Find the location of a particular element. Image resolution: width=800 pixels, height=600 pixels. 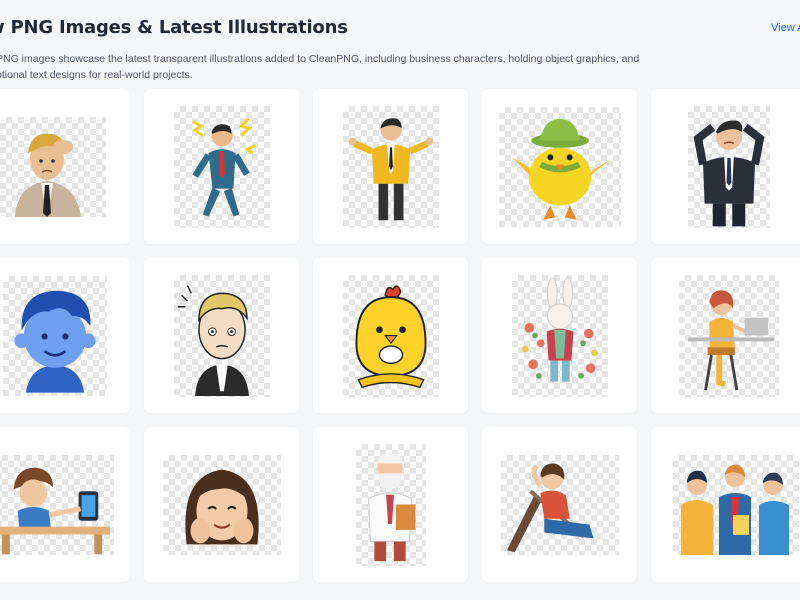

page-title: w PNG Images & Latest Illustrations is located at coordinates (174, 27).